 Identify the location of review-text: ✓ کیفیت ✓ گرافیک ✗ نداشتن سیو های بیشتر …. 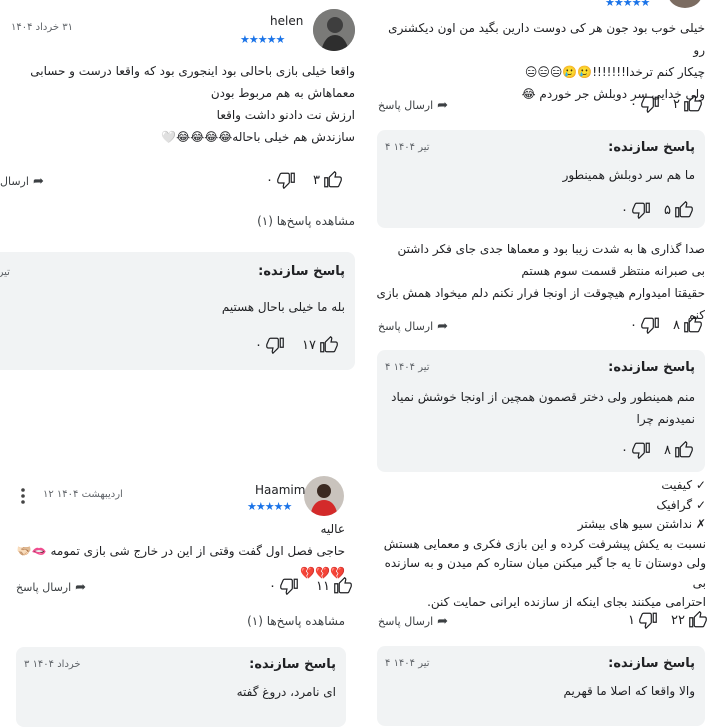
(544, 543).